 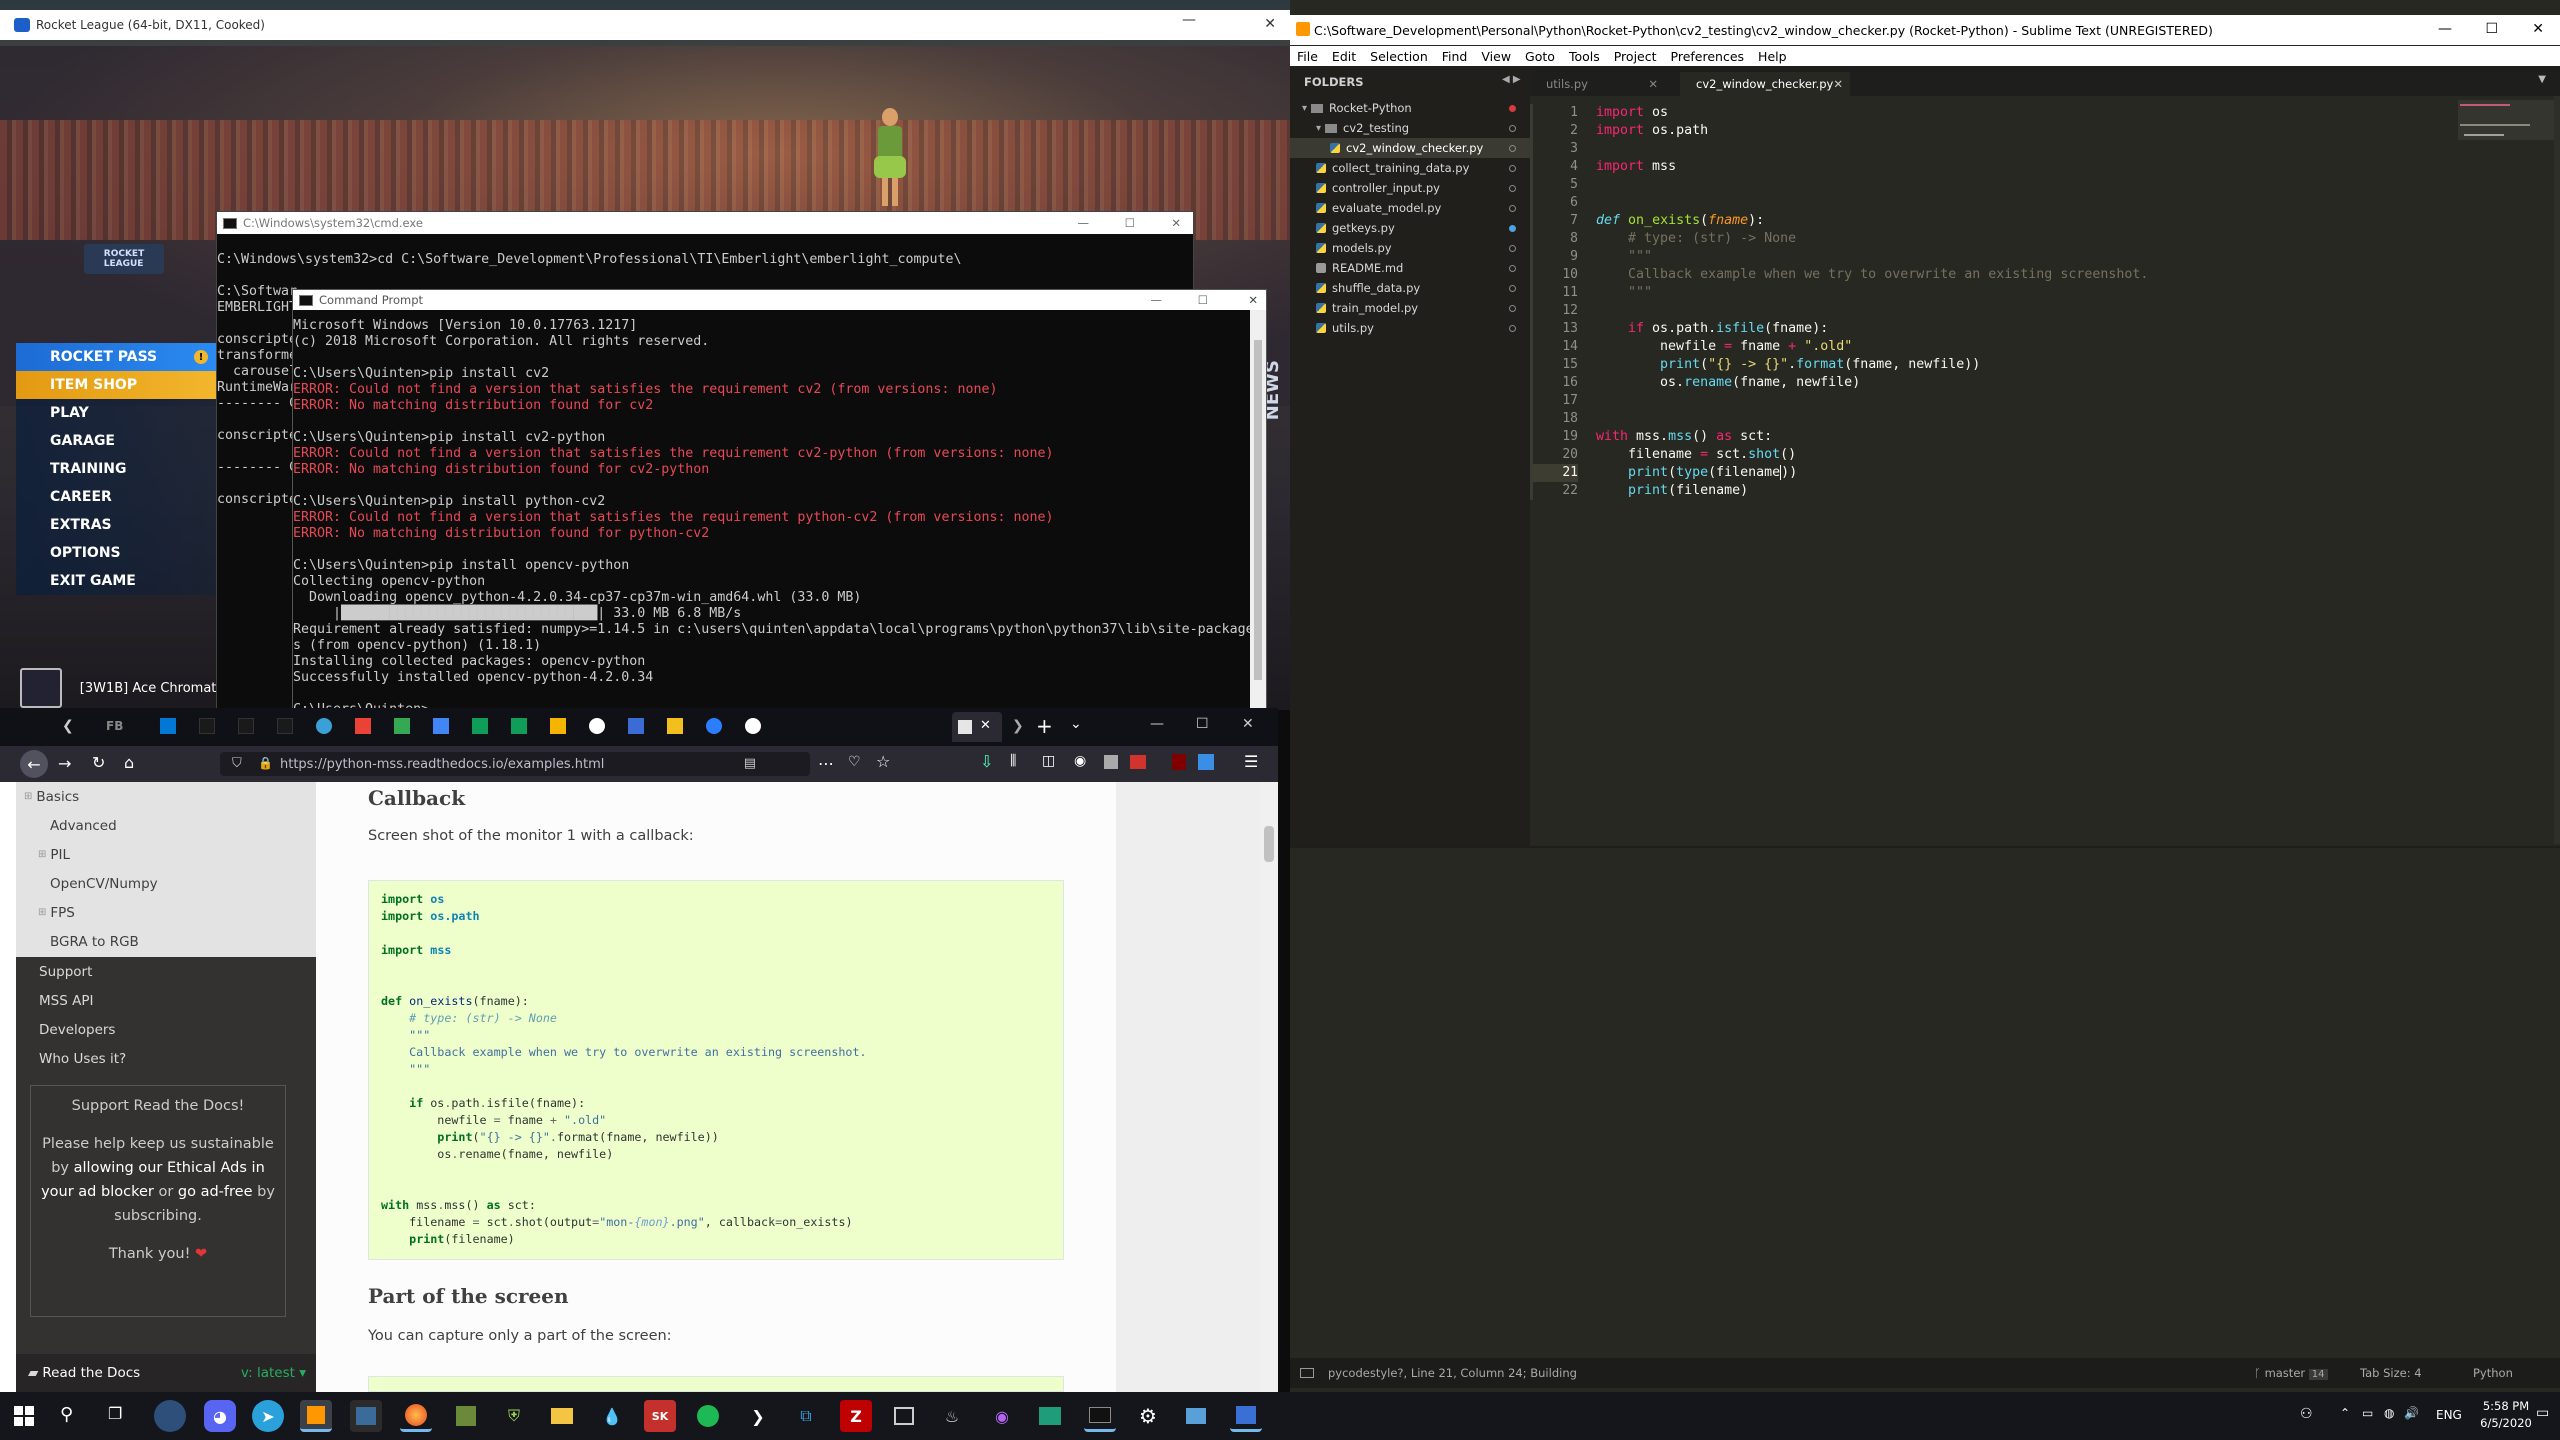 What do you see at coordinates (1246, 1416) in the screenshot?
I see `rocket-league-taskbar-icon` at bounding box center [1246, 1416].